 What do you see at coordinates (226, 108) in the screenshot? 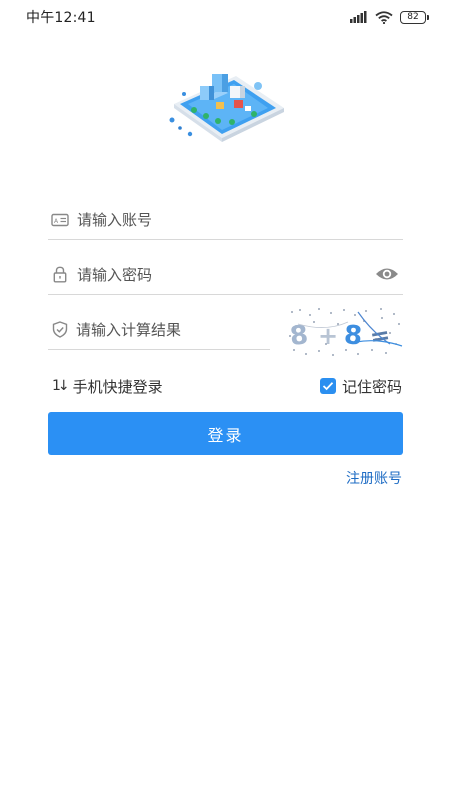
I see `smart-city-illustration` at bounding box center [226, 108].